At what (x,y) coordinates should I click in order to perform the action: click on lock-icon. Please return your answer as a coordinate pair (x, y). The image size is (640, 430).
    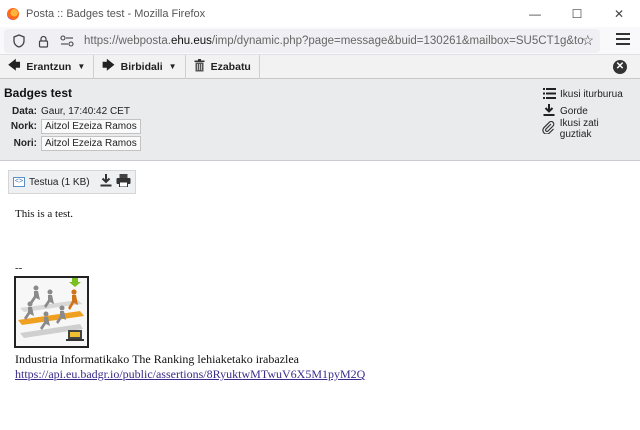
    Looking at the image, I should click on (43, 41).